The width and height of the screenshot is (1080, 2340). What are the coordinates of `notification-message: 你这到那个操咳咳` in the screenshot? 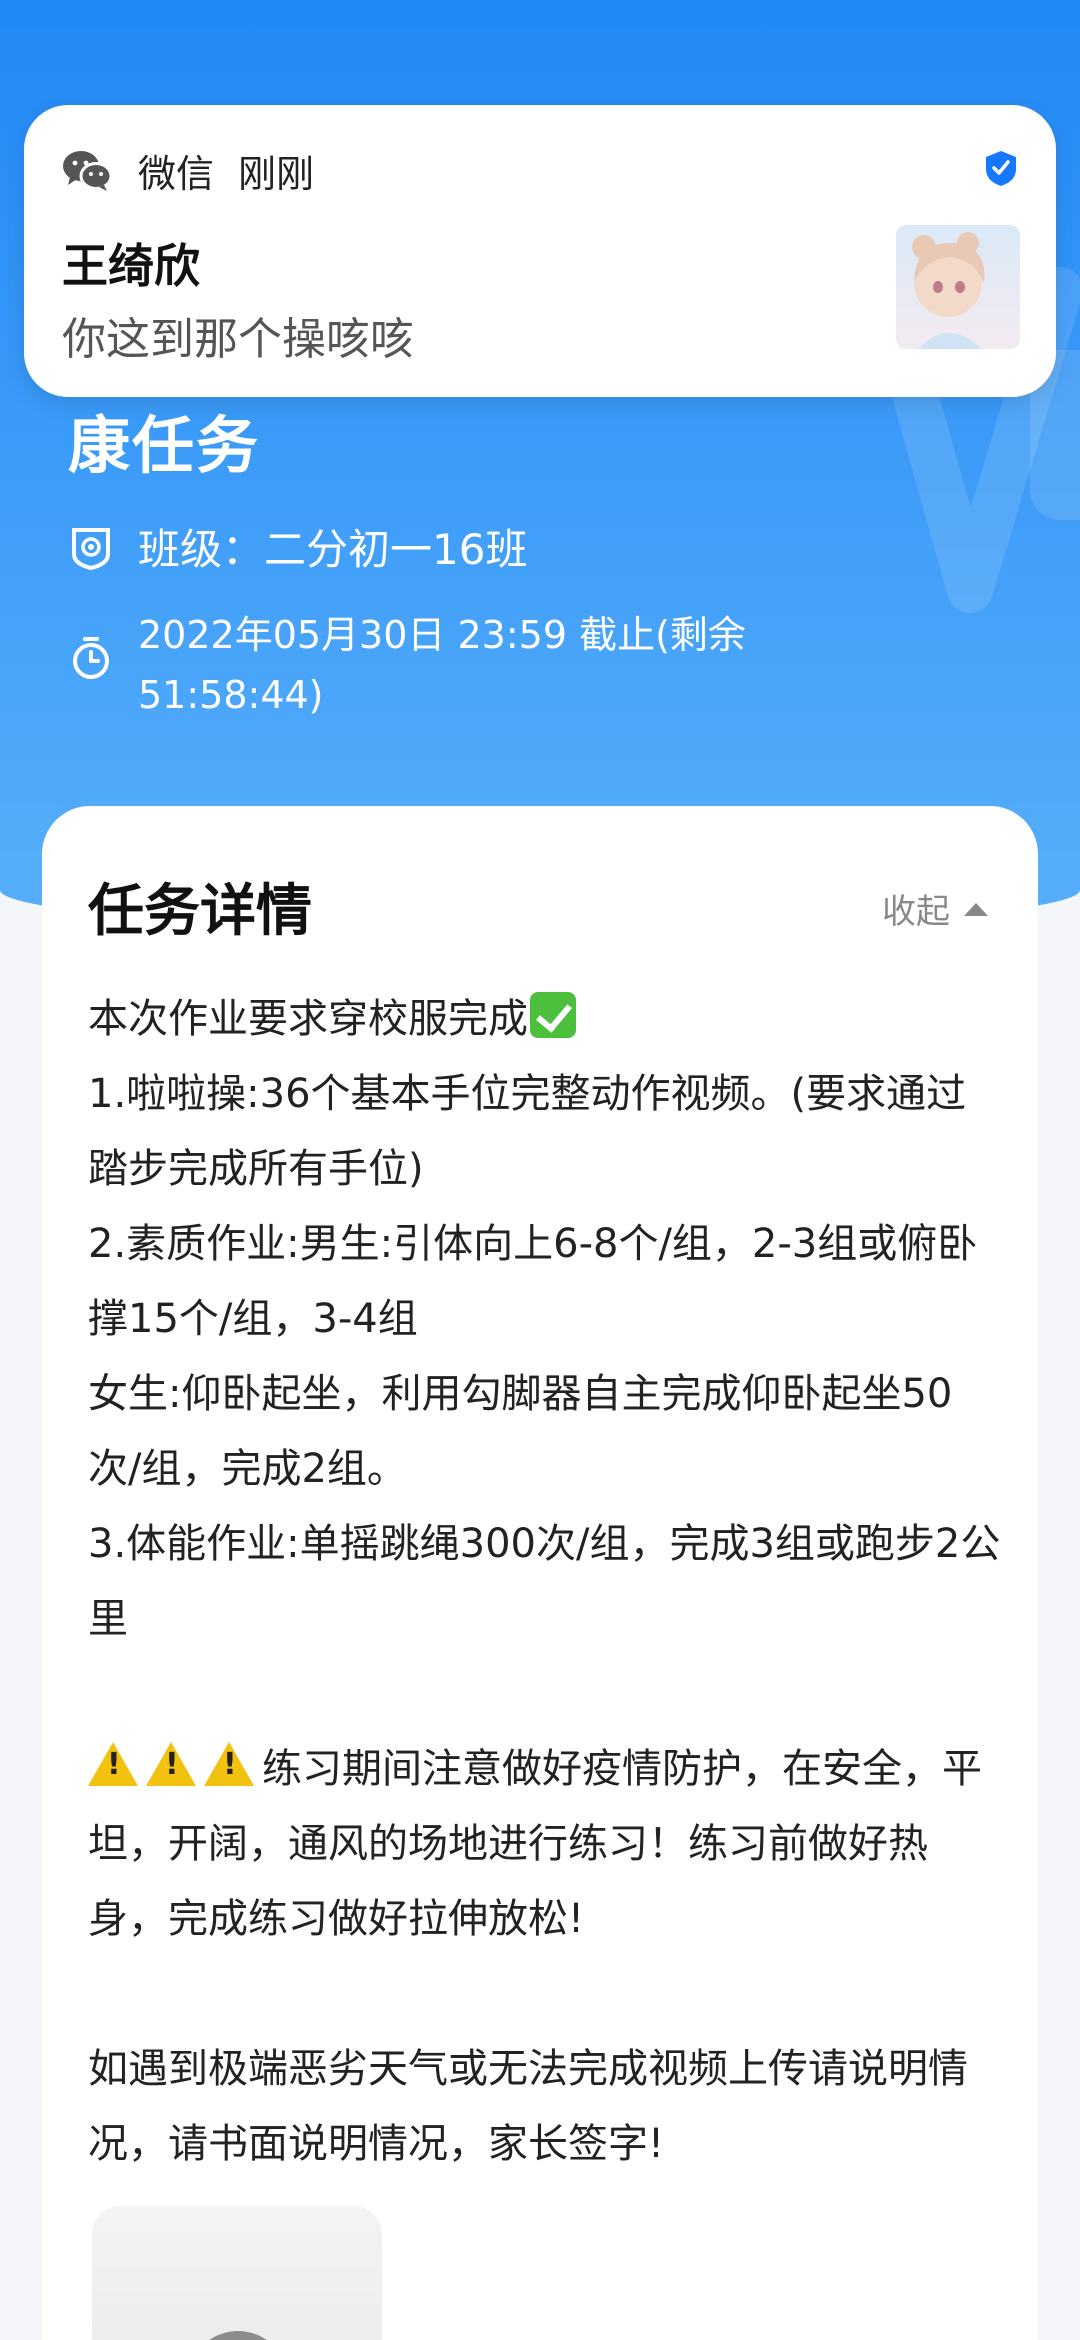 It's located at (238, 339).